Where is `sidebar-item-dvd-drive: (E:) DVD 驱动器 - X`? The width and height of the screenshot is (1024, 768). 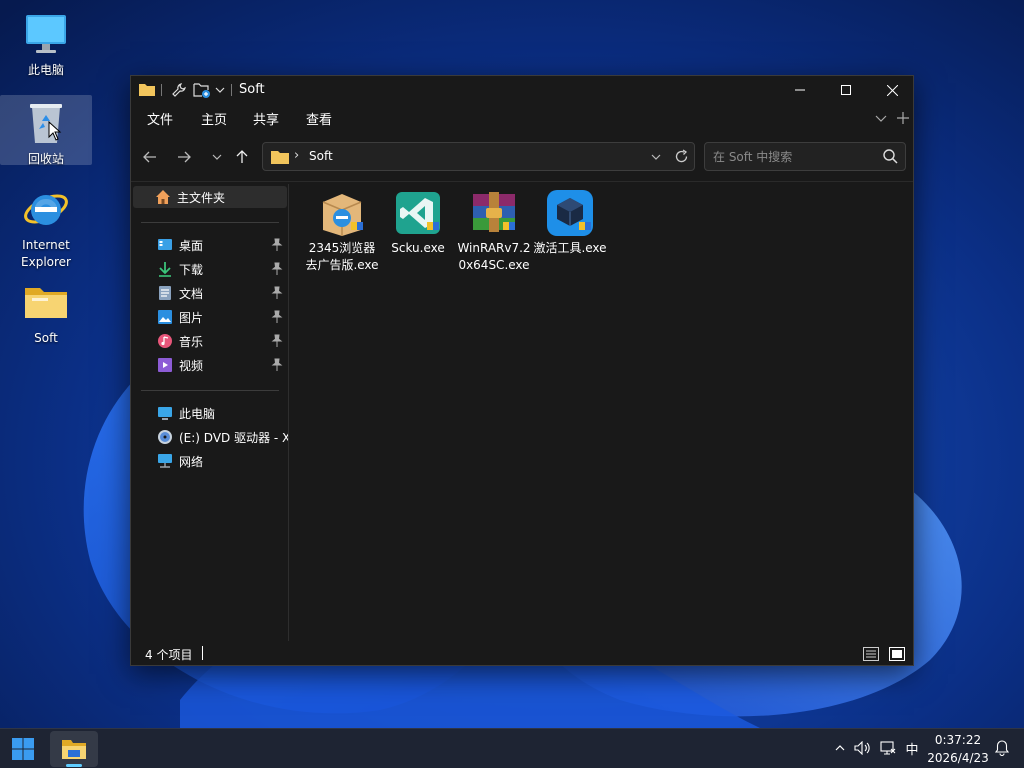 sidebar-item-dvd-drive: (E:) DVD 驱动器 - X is located at coordinates (210, 437).